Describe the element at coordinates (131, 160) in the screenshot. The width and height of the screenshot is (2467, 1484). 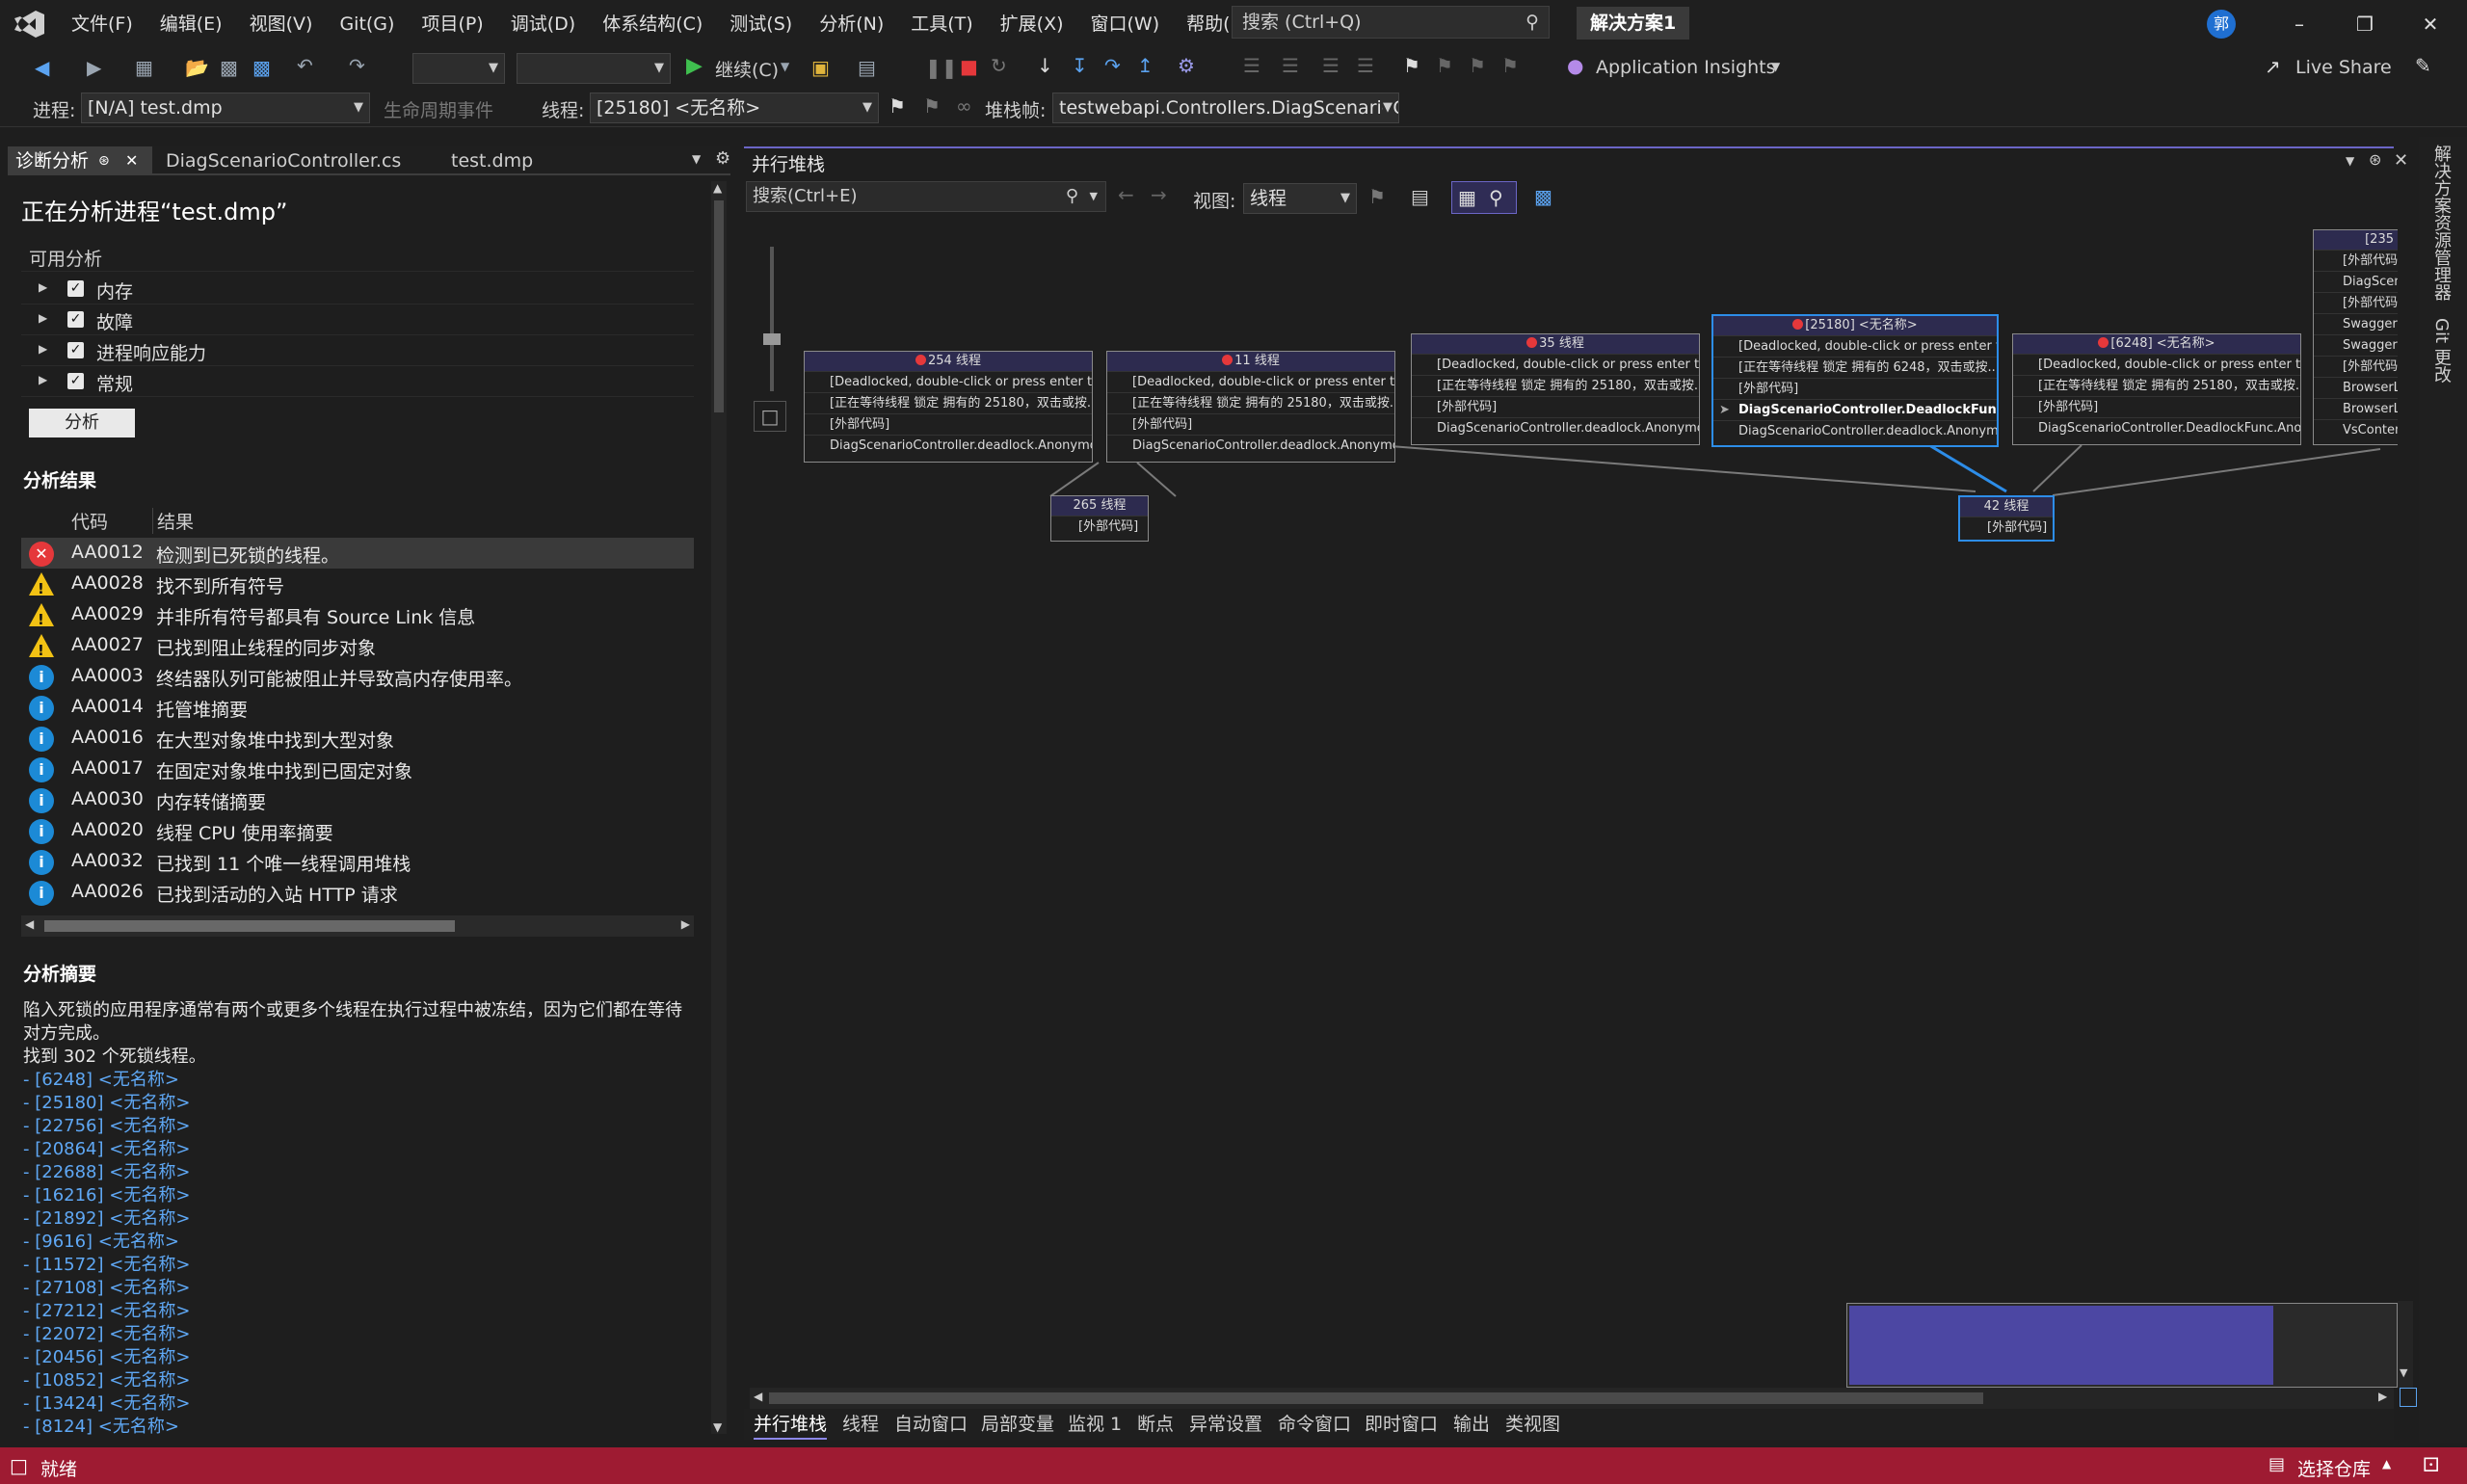
I see `tab-close-icon: ✕` at that location.